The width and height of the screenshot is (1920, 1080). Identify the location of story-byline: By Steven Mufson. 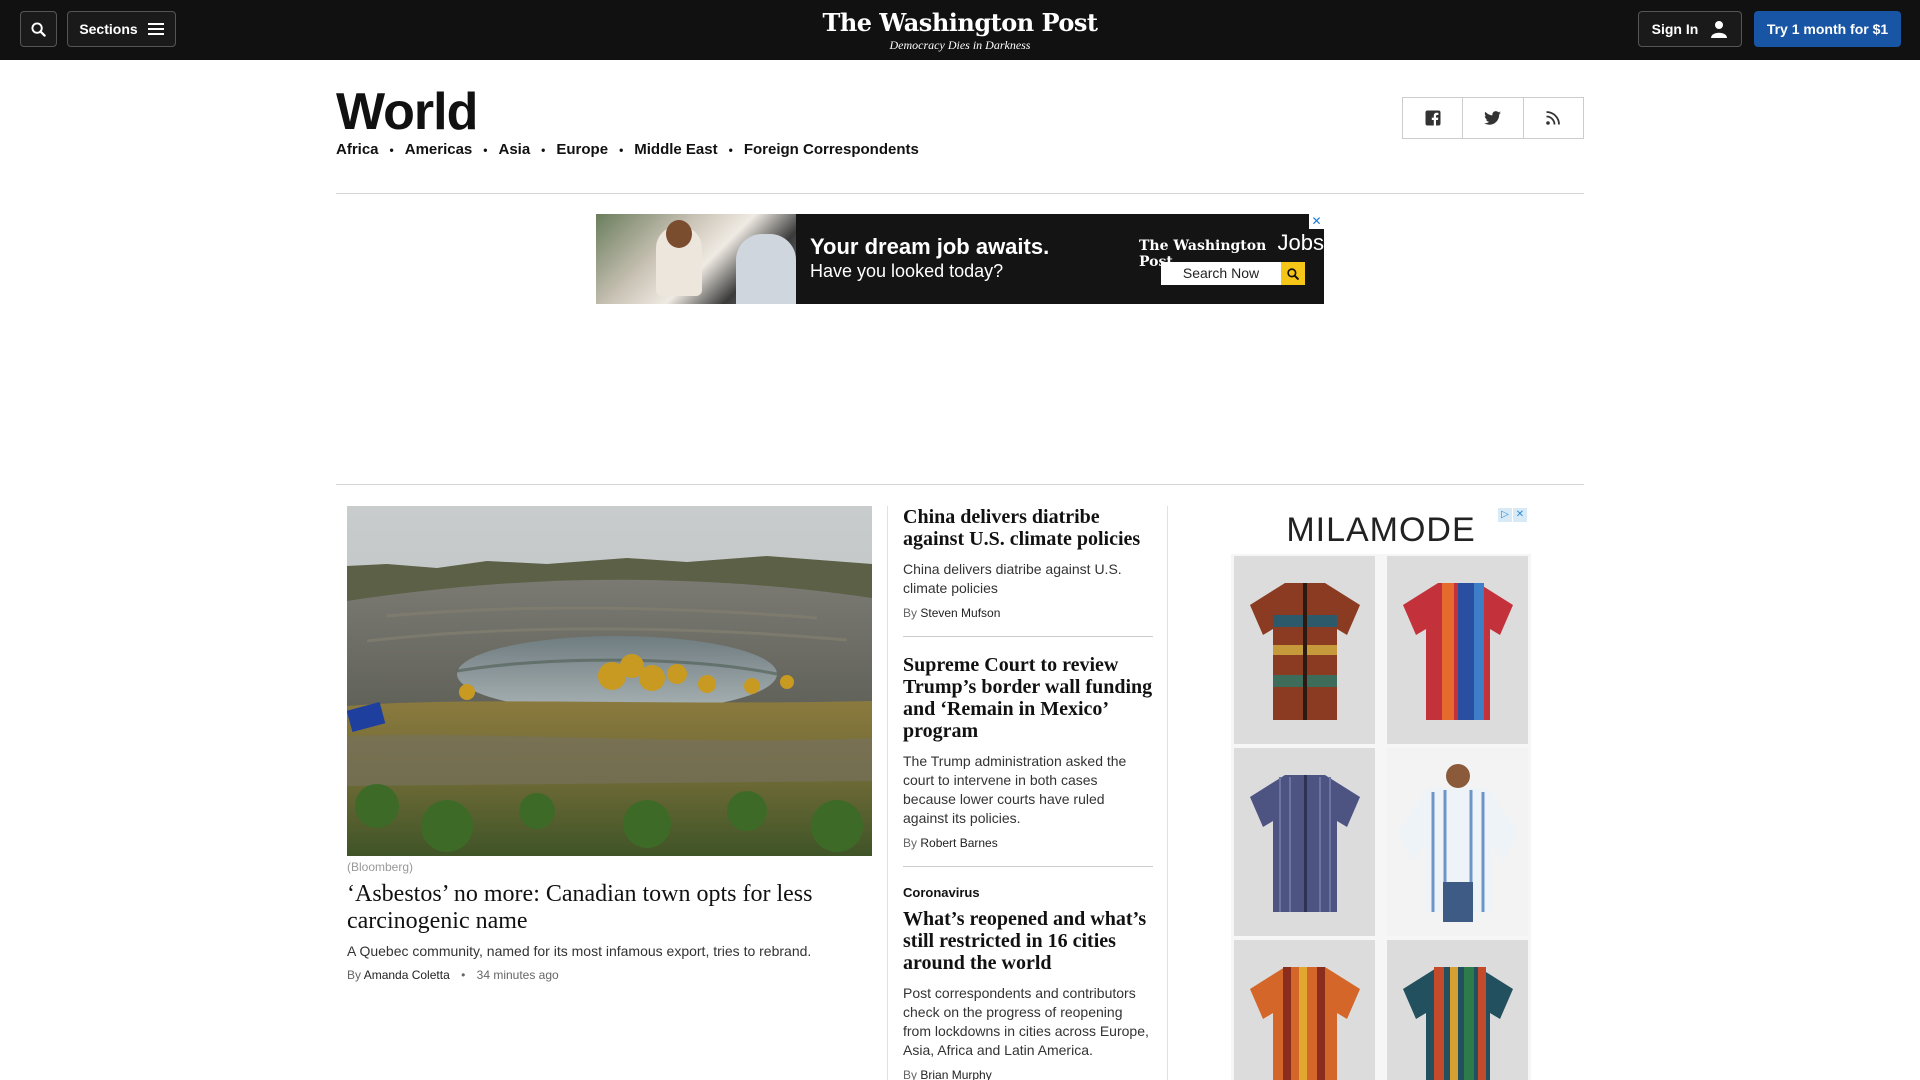
(1028, 613).